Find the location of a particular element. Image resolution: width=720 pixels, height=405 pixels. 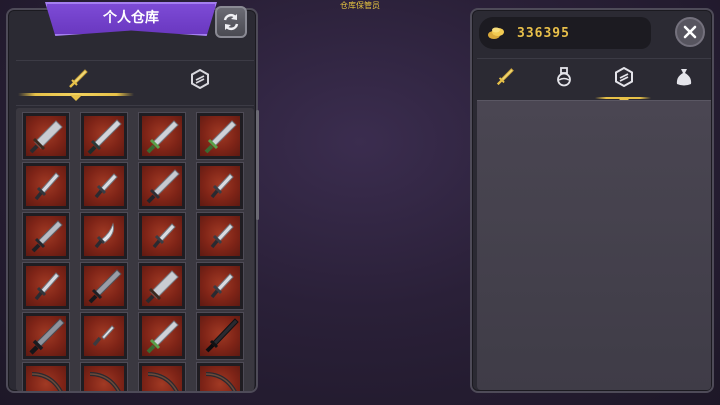

dark-greatsword-icon is located at coordinates (47, 336).